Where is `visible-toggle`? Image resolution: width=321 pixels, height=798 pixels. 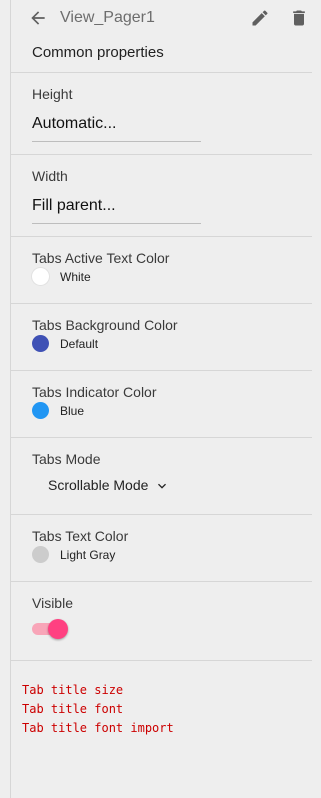 visible-toggle is located at coordinates (50, 629).